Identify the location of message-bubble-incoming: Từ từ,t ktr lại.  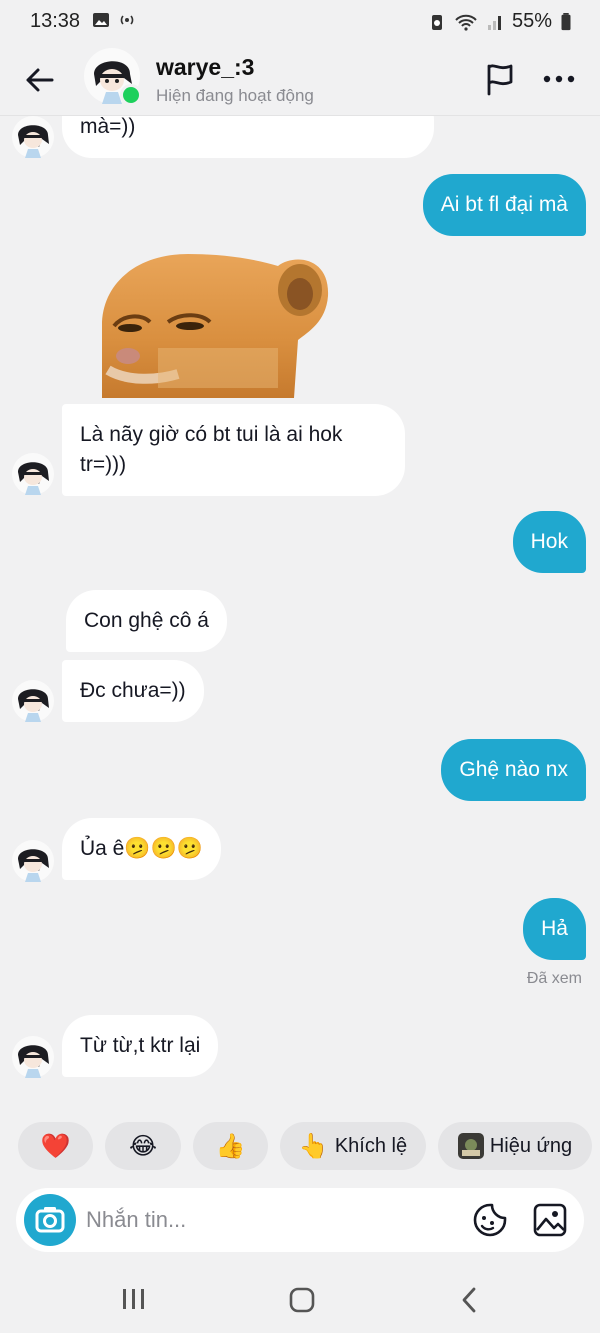
(140, 1046).